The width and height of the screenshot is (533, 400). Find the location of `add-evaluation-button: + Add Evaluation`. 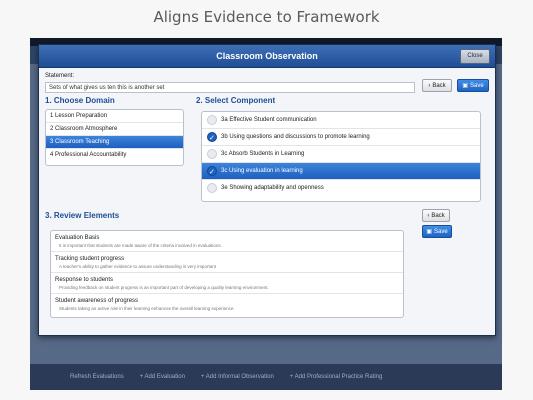

add-evaluation-button: + Add Evaluation is located at coordinates (162, 377).